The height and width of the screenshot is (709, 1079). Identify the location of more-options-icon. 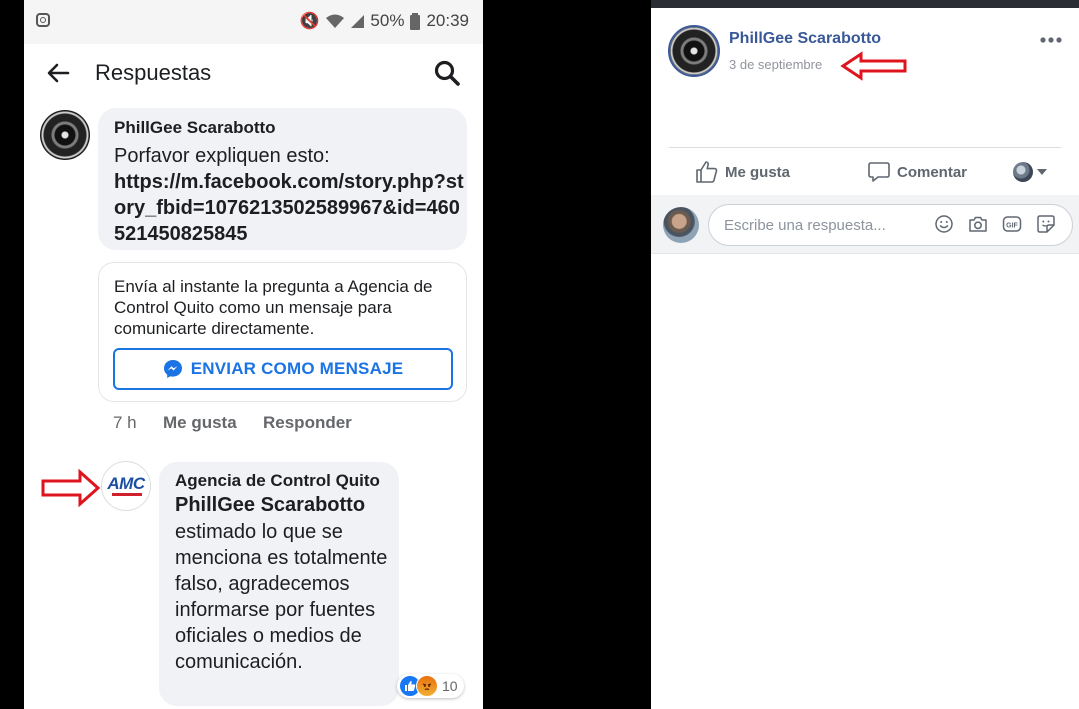
(1051, 40).